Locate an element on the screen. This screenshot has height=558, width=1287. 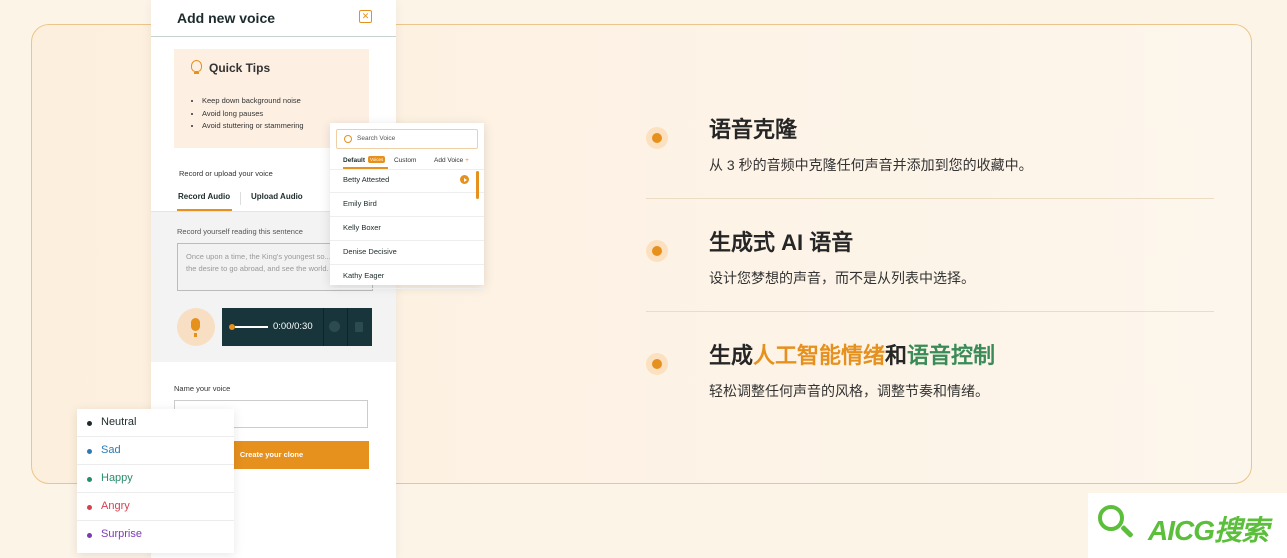
tab-record-audio: Record Audio is located at coordinates (204, 201).